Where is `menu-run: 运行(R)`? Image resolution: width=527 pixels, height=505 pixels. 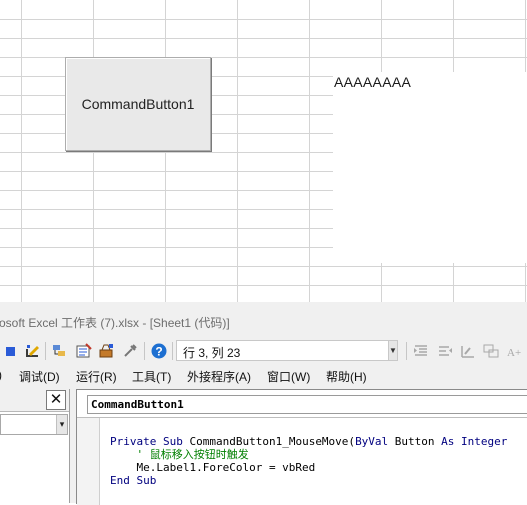
menu-run: 运行(R) is located at coordinates (96, 376).